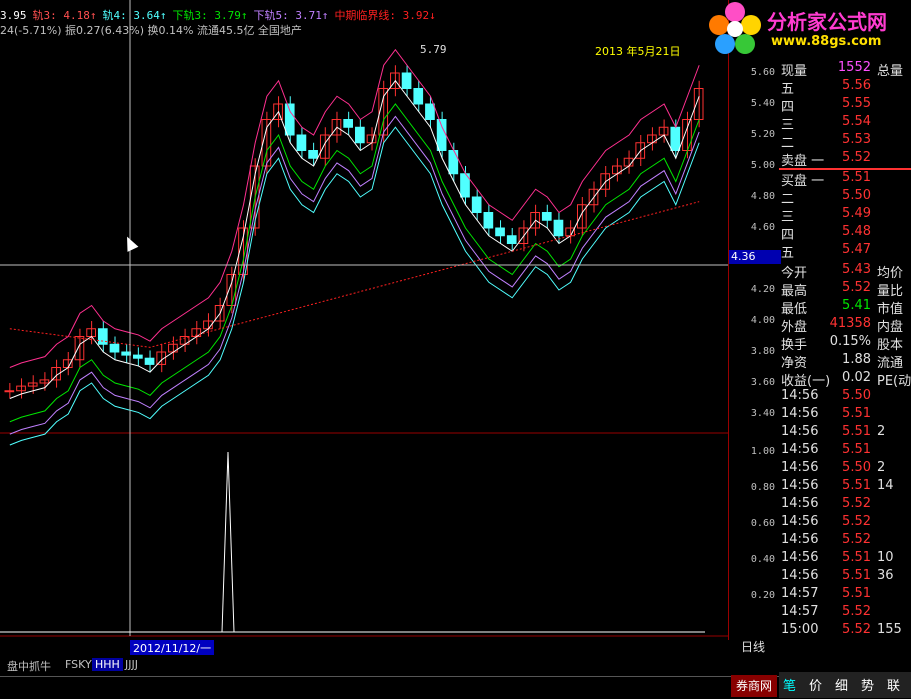 The image size is (911, 699). What do you see at coordinates (762, 320) in the screenshot?
I see `price-tick: 4.00` at bounding box center [762, 320].